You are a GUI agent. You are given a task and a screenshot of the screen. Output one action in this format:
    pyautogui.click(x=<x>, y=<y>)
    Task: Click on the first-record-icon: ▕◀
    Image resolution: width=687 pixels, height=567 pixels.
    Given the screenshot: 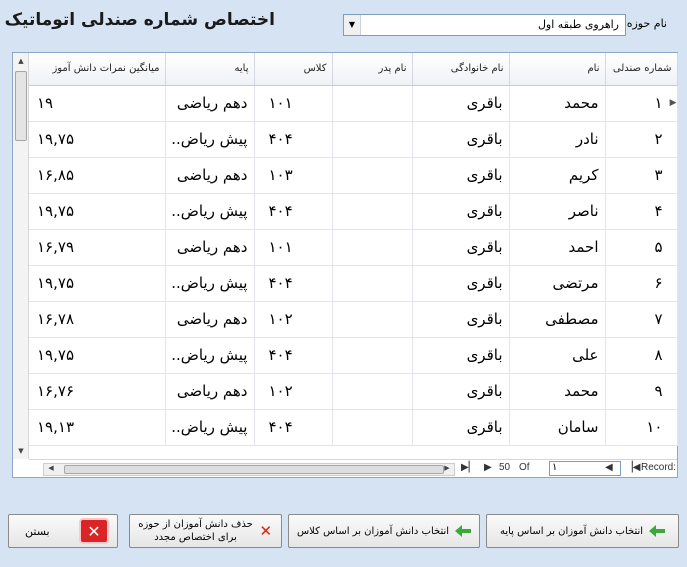 What is the action you would take?
    pyautogui.click(x=632, y=467)
    